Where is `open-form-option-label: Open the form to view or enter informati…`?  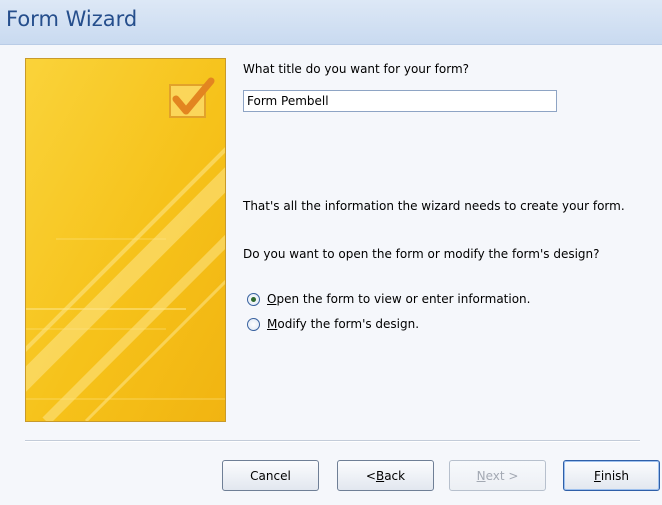
open-form-option-label: Open the form to view or enter informati… is located at coordinates (399, 299).